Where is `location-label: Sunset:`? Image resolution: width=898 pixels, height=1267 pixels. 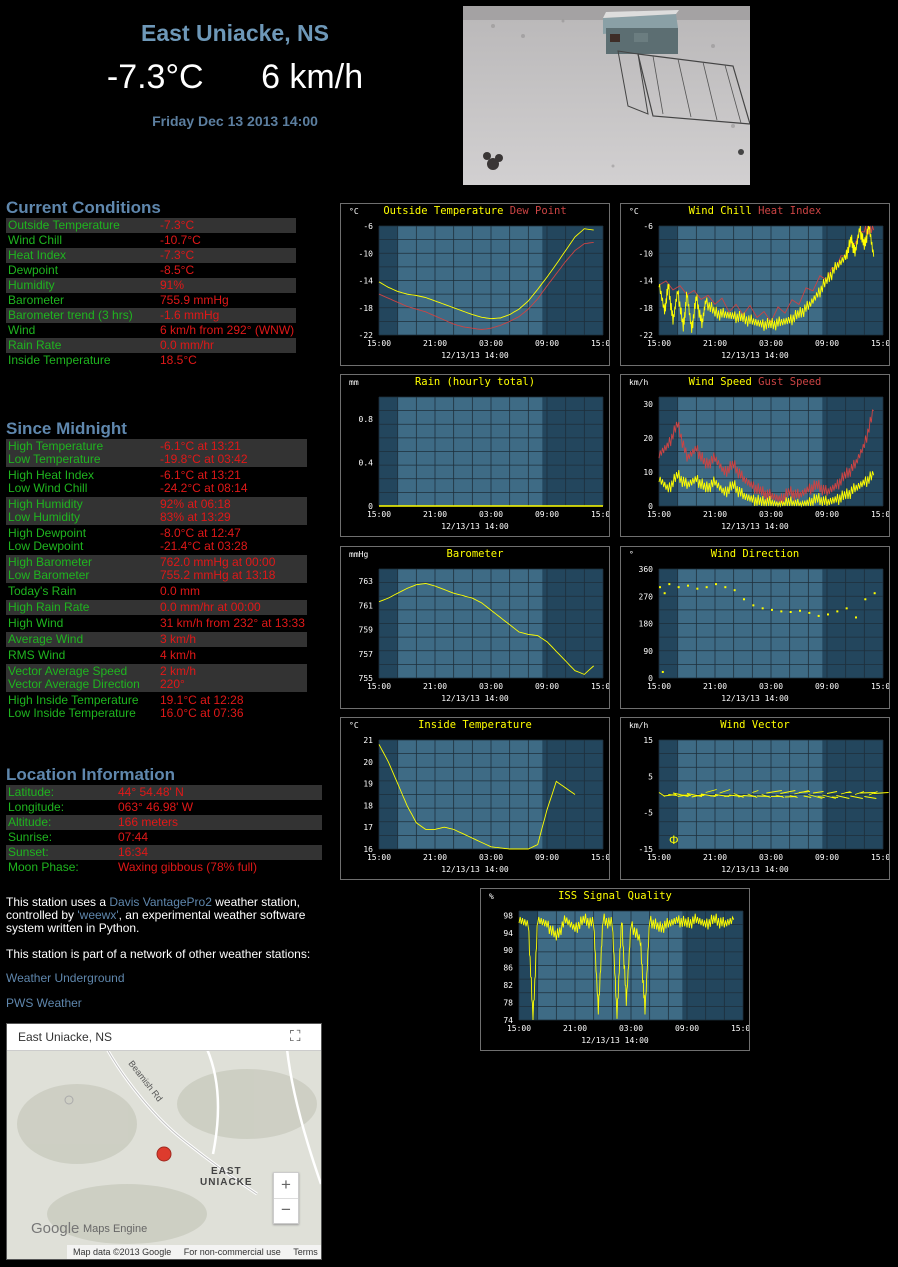
location-label: Sunset: is located at coordinates (61, 852).